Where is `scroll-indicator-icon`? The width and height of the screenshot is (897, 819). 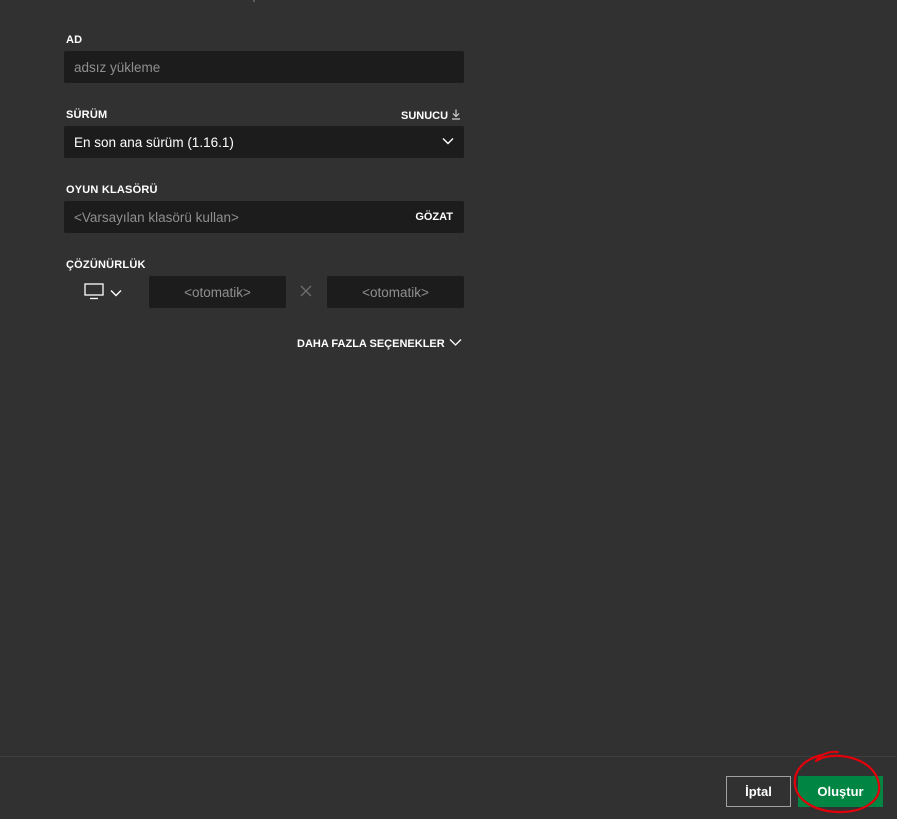
scroll-indicator-icon is located at coordinates (254, 2).